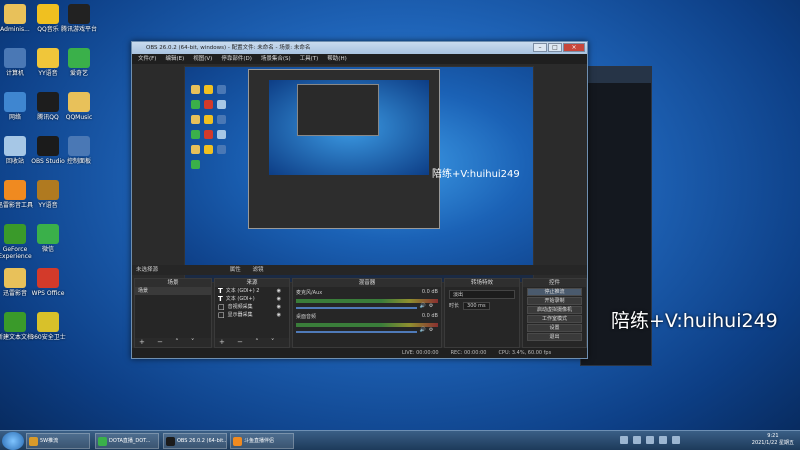 The image size is (800, 450). I want to click on control-button: 退出, so click(554, 337).